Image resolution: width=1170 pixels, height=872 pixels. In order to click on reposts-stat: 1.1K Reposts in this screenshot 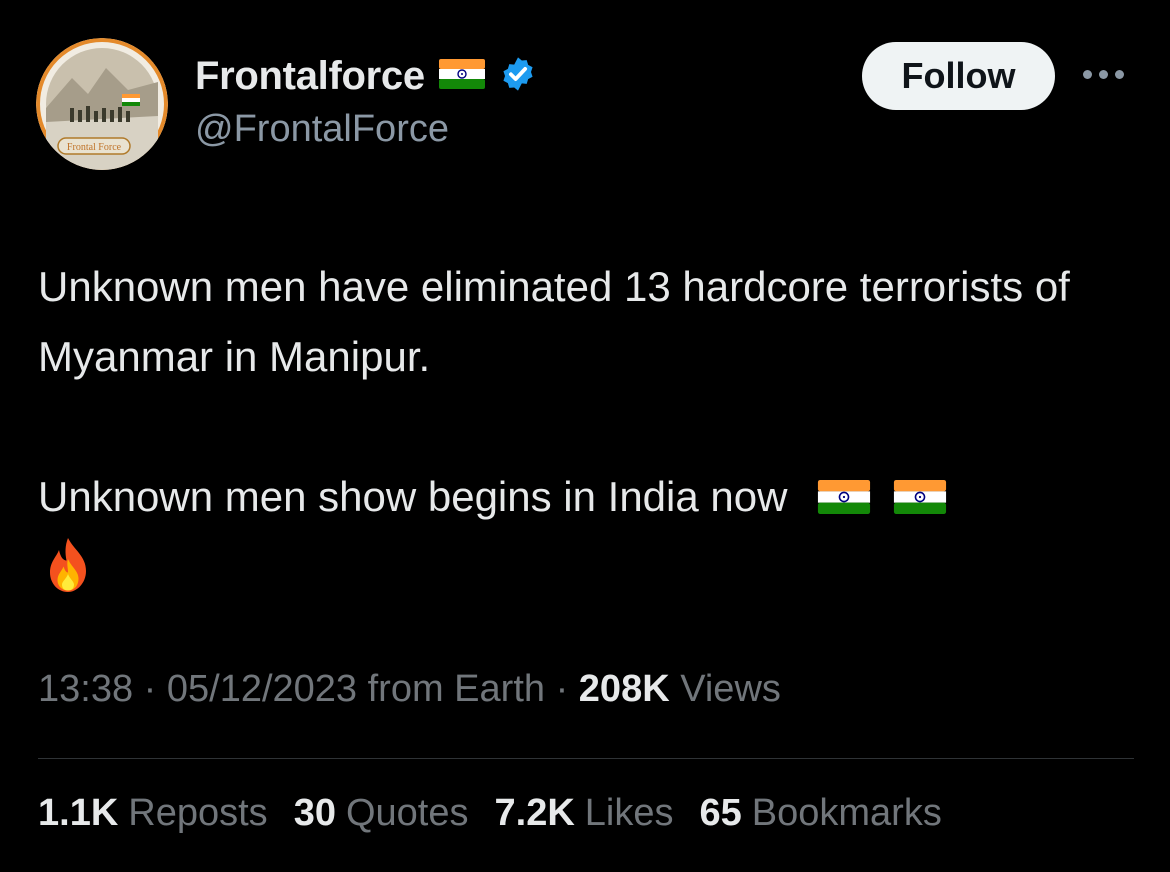, I will do `click(153, 813)`.